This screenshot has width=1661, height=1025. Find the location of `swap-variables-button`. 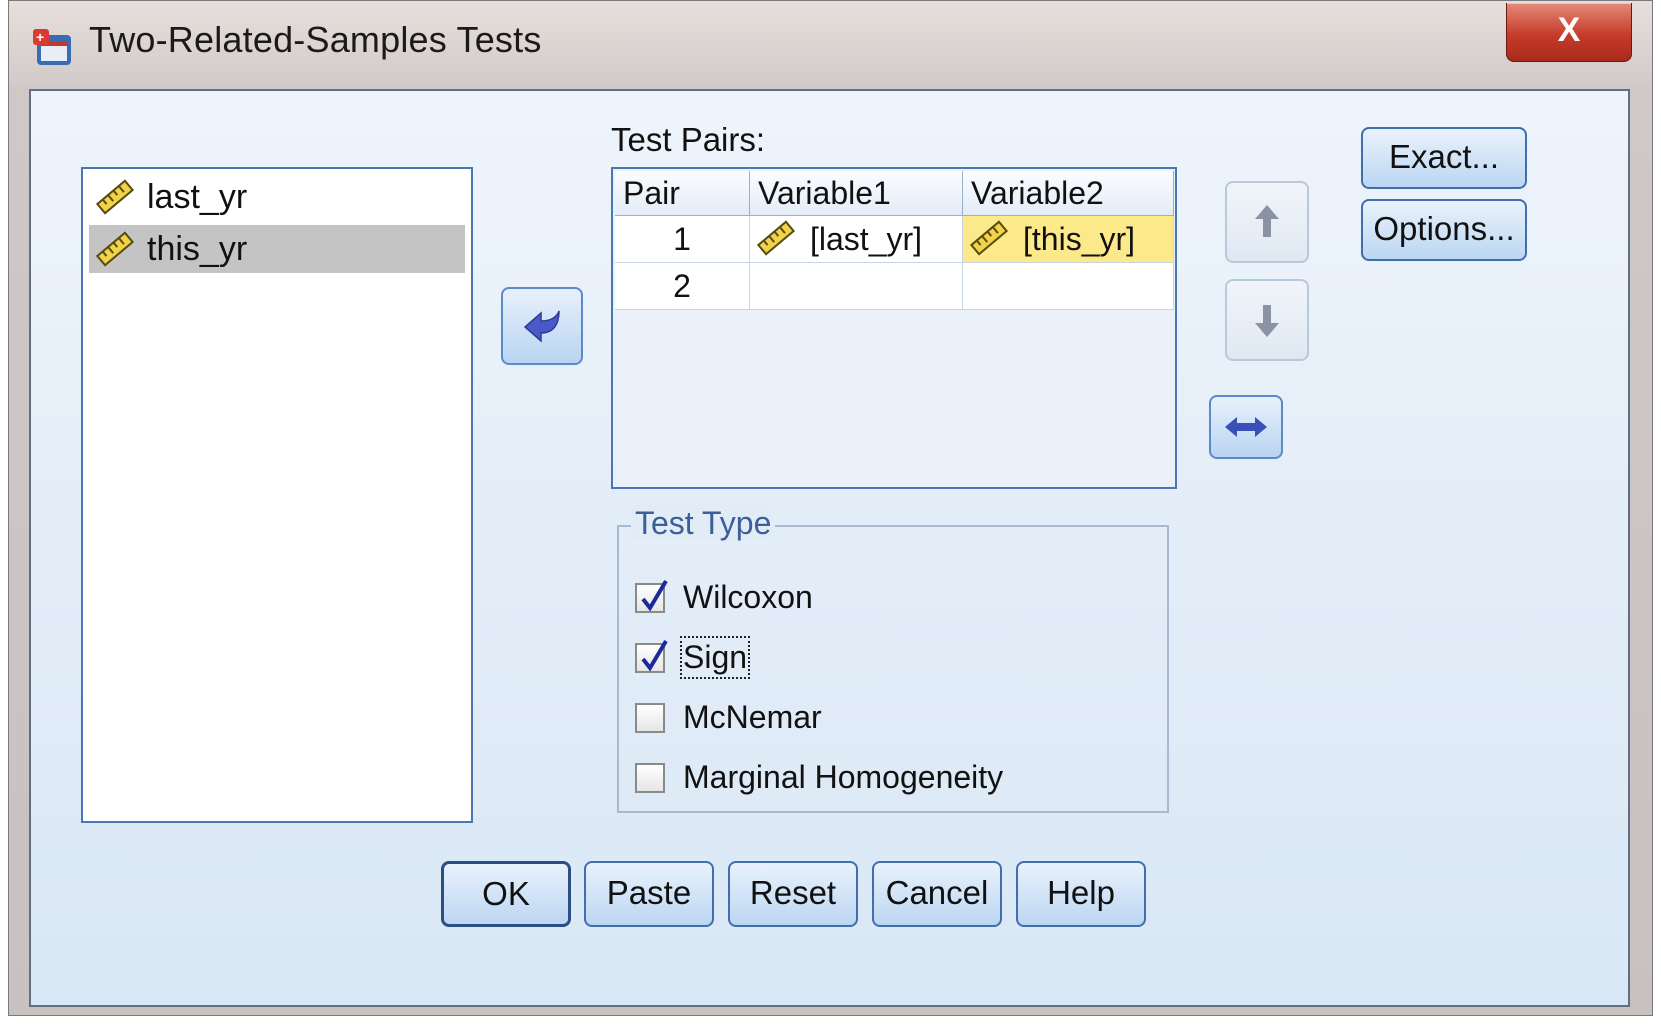

swap-variables-button is located at coordinates (1246, 427).